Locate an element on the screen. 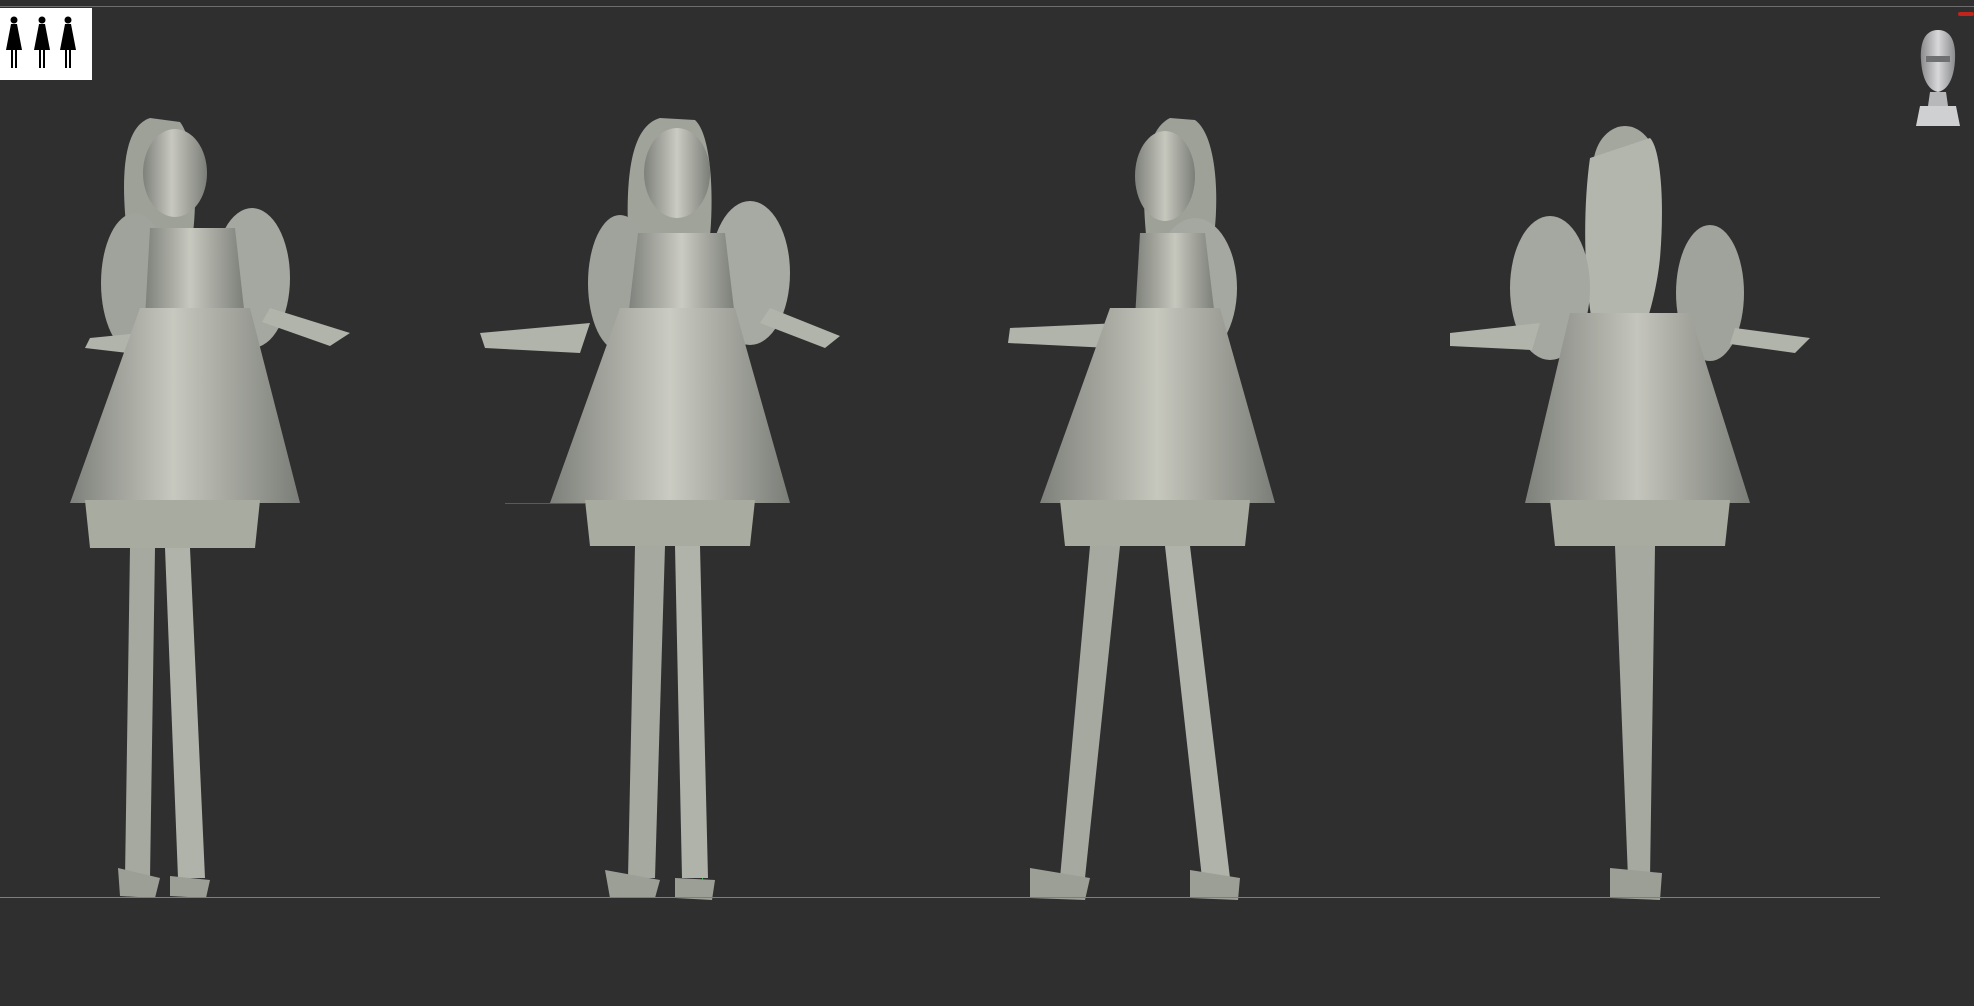  silhouette-thumbnail-icon is located at coordinates (41, 42).